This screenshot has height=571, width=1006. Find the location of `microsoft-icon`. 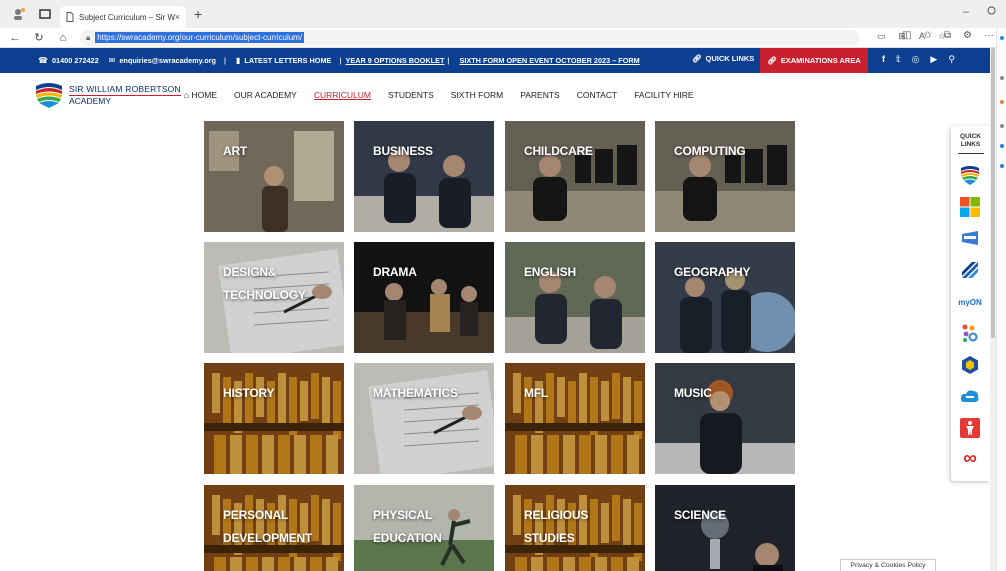

microsoft-icon is located at coordinates (970, 207).